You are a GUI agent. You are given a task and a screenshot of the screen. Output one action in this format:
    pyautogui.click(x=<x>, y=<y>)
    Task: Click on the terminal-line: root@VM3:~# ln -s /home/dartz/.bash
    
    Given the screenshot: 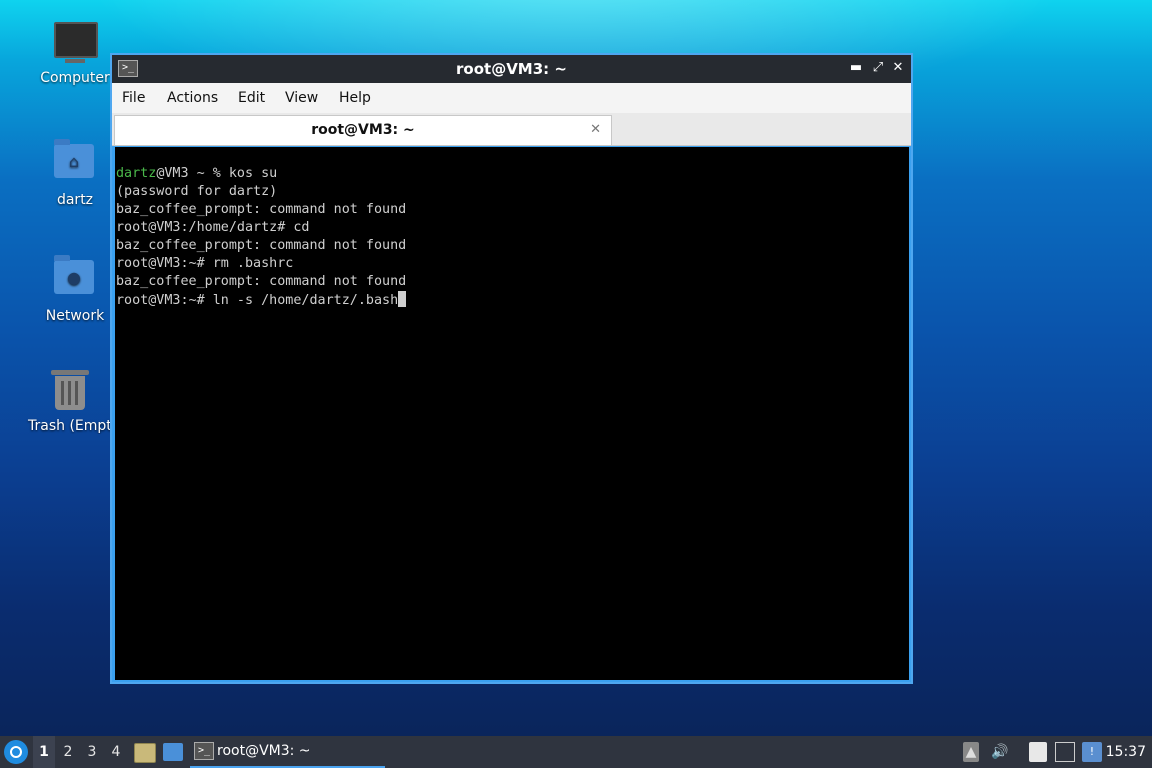 What is the action you would take?
    pyautogui.click(x=257, y=300)
    